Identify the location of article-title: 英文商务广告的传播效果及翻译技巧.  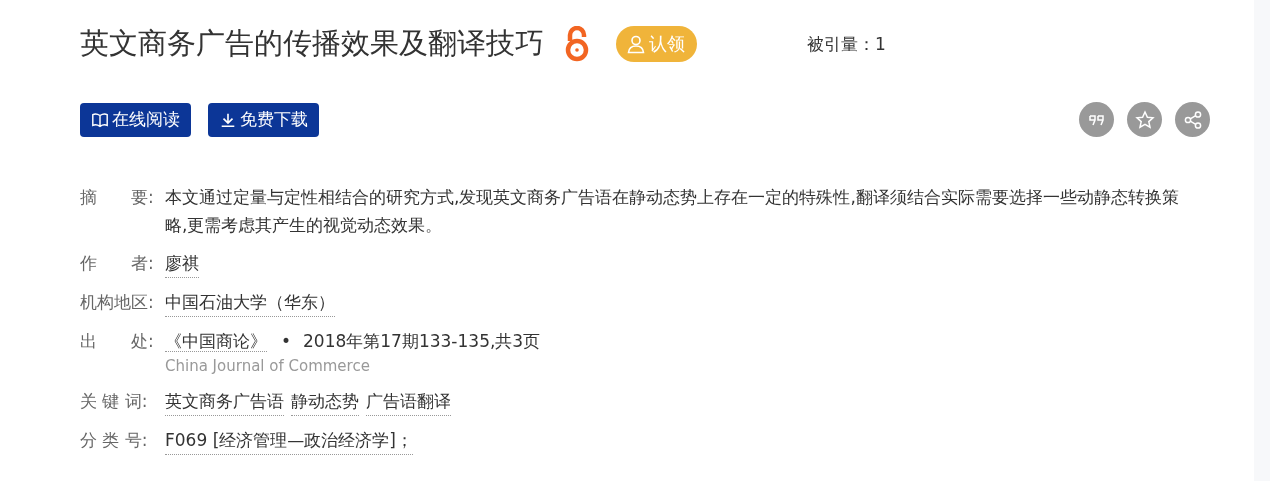
(312, 43).